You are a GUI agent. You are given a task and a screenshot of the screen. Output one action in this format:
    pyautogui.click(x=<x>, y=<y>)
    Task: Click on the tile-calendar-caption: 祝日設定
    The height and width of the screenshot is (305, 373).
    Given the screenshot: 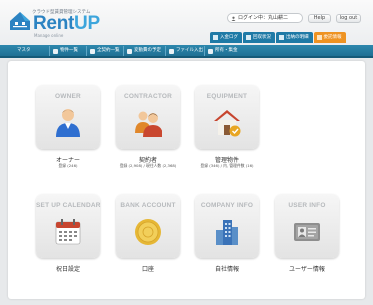 What is the action you would take?
    pyautogui.click(x=67, y=269)
    